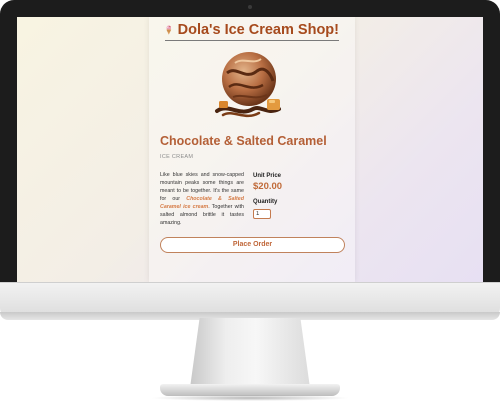 Image resolution: width=500 pixels, height=406 pixels. Describe the element at coordinates (250, 398) in the screenshot. I see `stand-shadow` at that location.